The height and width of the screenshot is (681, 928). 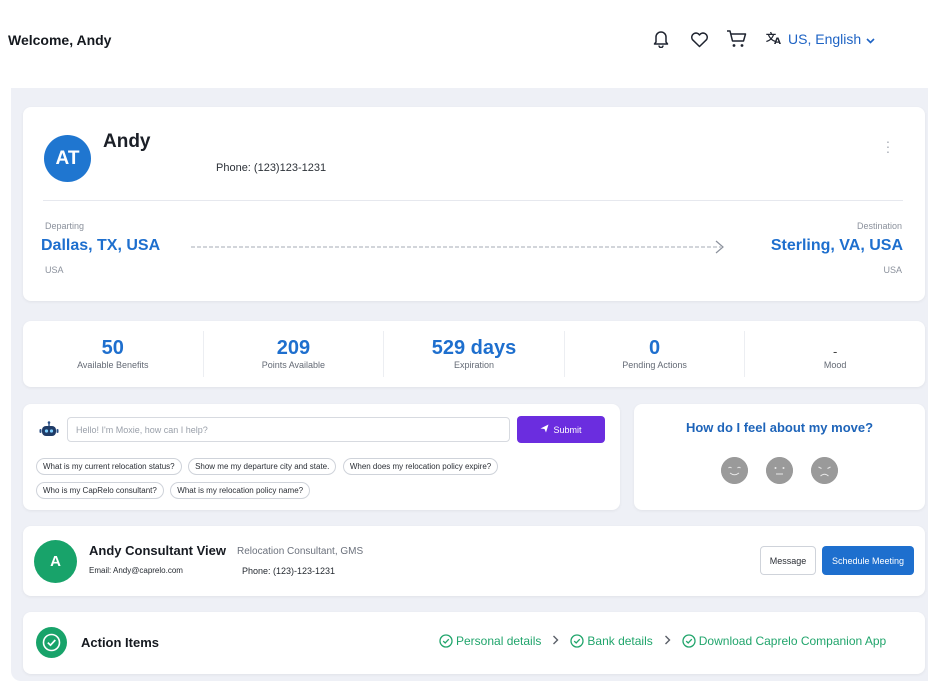 I want to click on svg-text: A, so click(x=777, y=41).